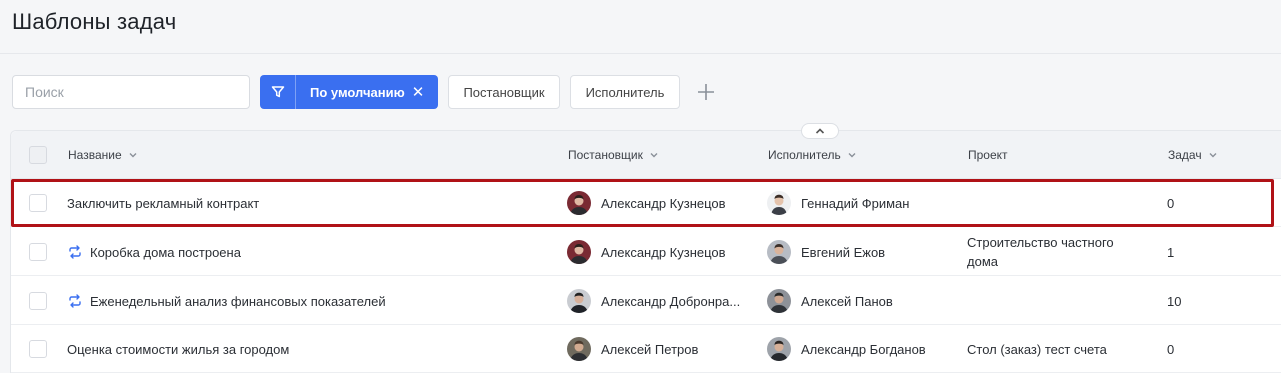 The height and width of the screenshot is (373, 1281). I want to click on search-input, so click(131, 92).